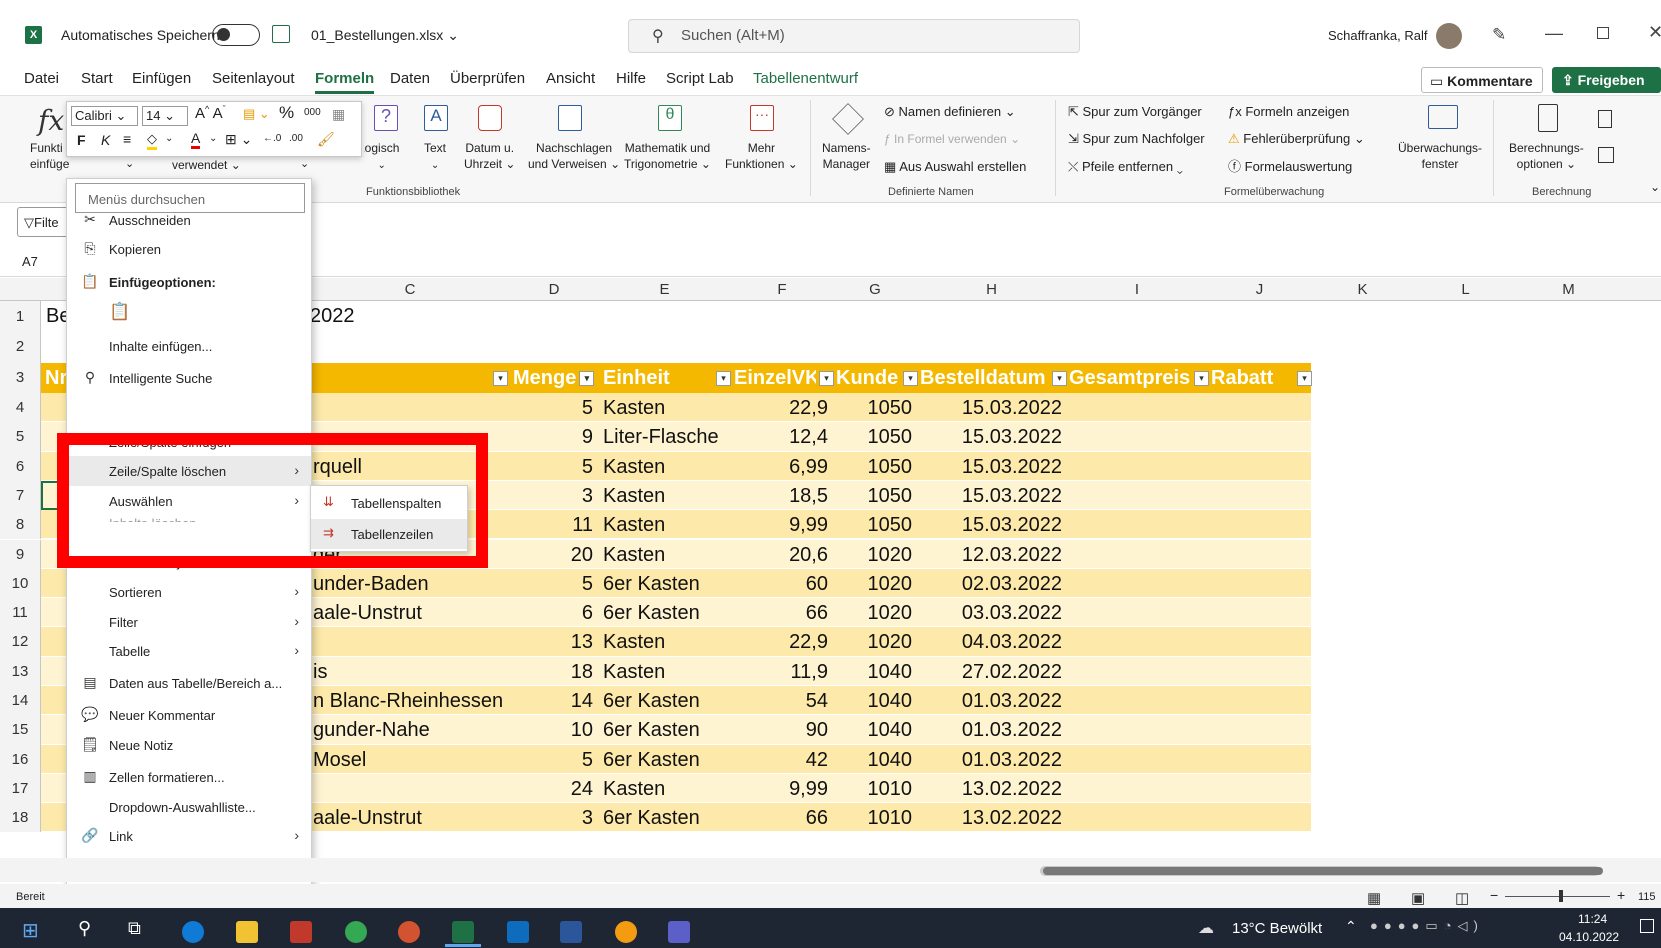 The image size is (1661, 948). Describe the element at coordinates (312, 112) in the screenshot. I see `thousands-button: 000` at that location.